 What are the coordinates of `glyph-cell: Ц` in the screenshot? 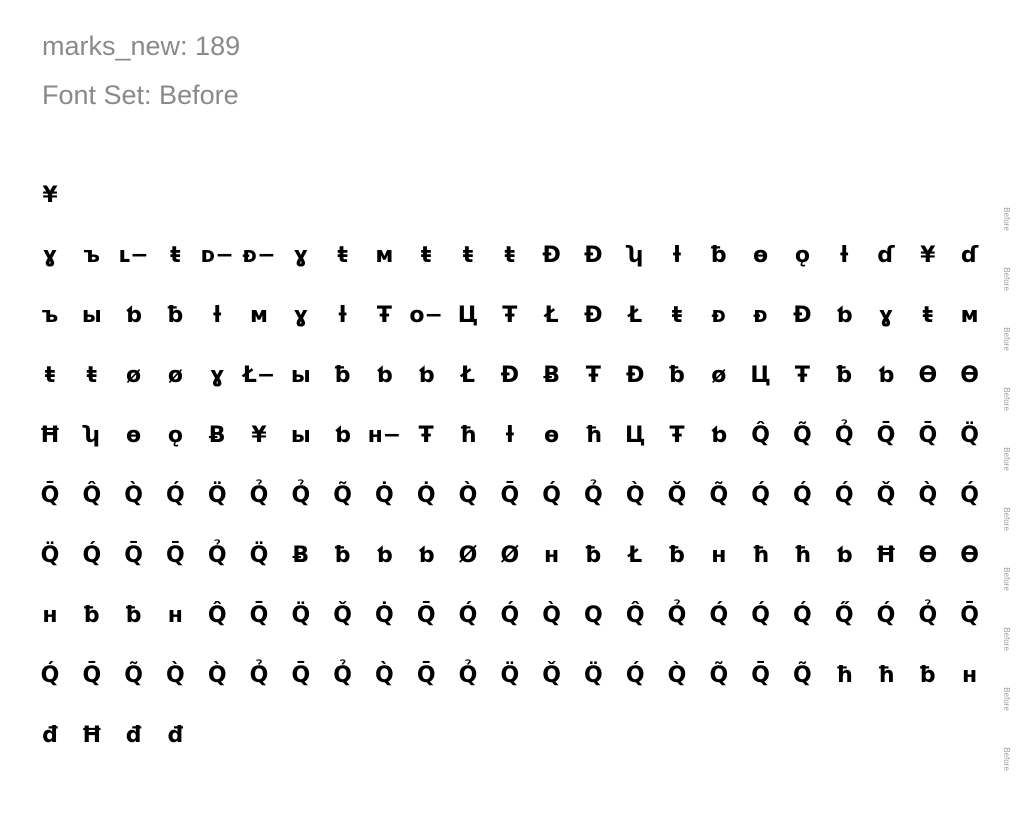 It's located at (635, 435).